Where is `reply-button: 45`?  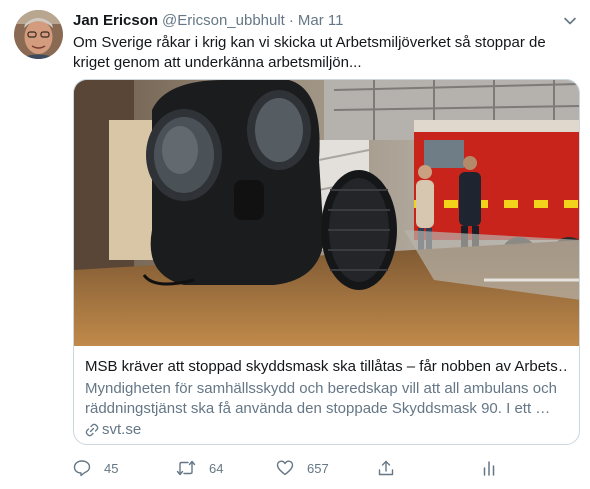
reply-button: 45 is located at coordinates (95, 468).